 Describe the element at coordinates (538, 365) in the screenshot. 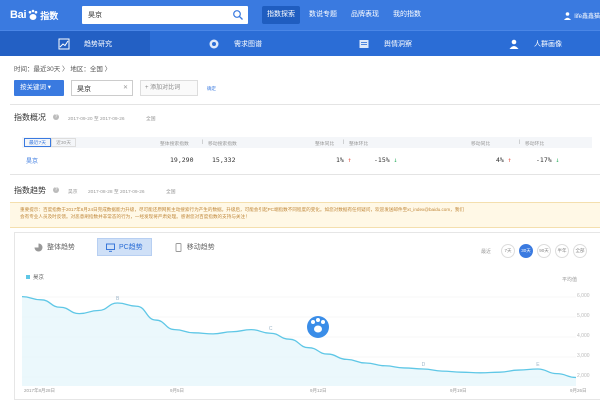

I see `event-marker: E` at that location.